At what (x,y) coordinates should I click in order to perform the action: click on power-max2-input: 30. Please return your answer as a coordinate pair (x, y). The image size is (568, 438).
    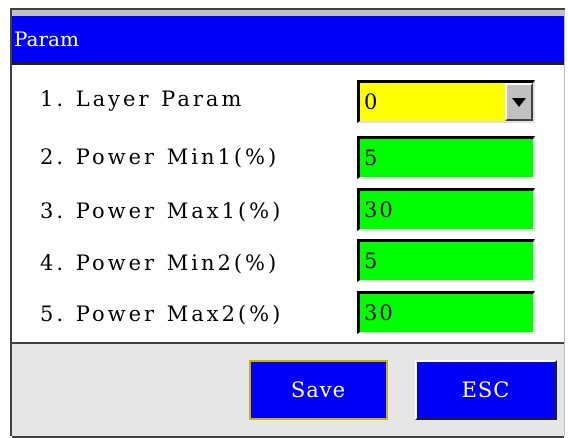
    Looking at the image, I should click on (446, 312).